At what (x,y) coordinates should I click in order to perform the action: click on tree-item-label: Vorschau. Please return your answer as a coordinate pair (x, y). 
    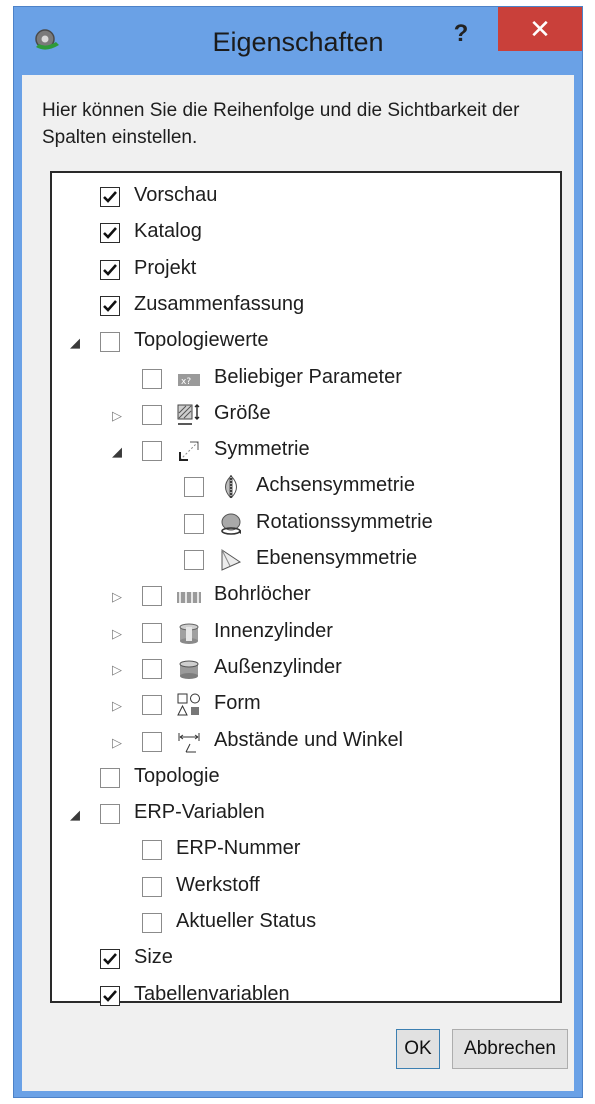
    Looking at the image, I should click on (176, 195).